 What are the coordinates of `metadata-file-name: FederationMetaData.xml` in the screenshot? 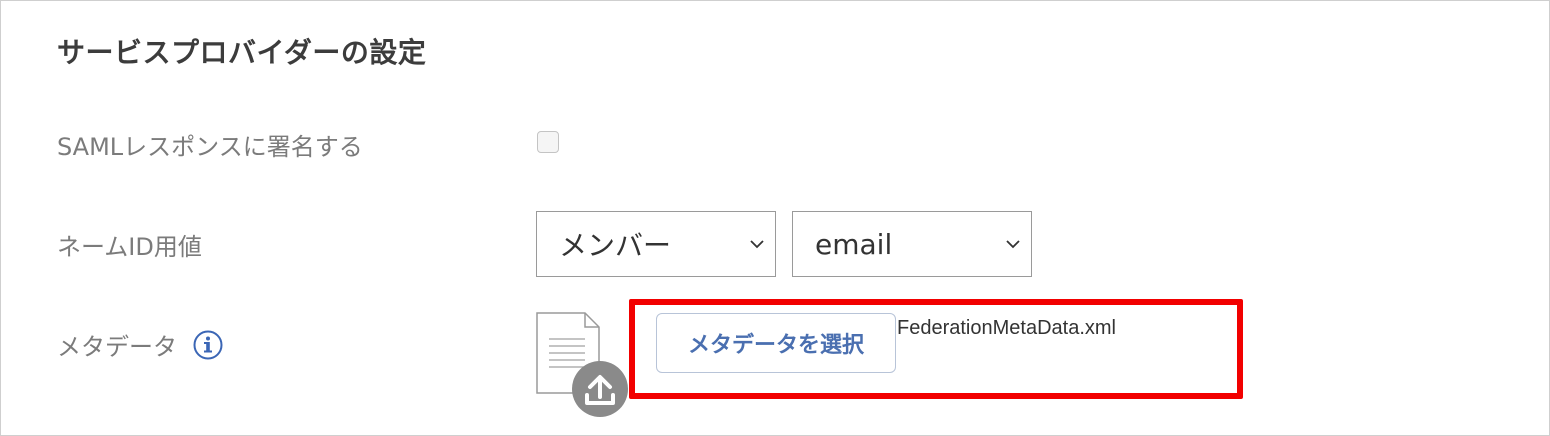 It's located at (1006, 328).